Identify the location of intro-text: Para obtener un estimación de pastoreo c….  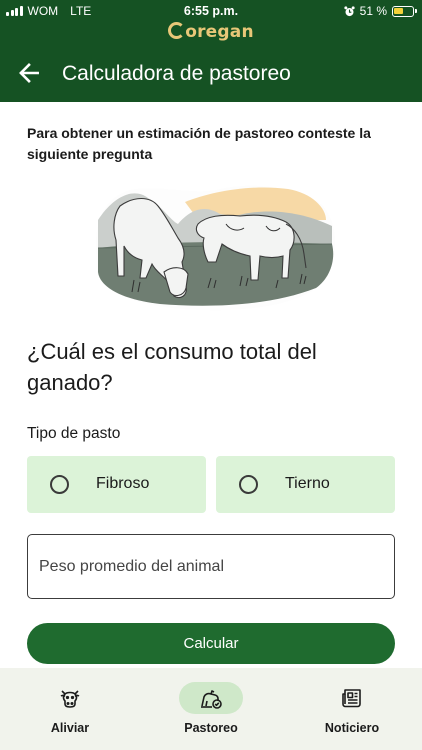
(199, 143).